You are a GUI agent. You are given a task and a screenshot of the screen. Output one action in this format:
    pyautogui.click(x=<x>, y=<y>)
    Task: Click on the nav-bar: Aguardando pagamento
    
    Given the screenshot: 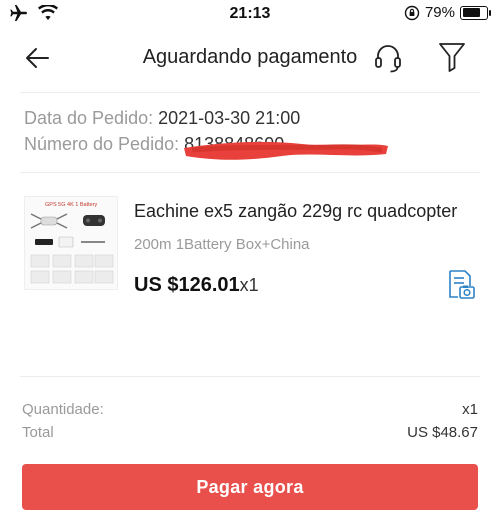 What is the action you would take?
    pyautogui.click(x=250, y=58)
    